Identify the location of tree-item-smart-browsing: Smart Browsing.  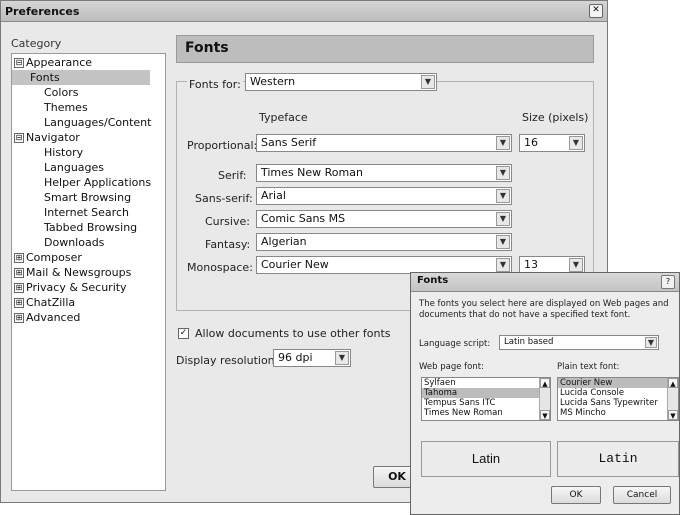
(87, 197).